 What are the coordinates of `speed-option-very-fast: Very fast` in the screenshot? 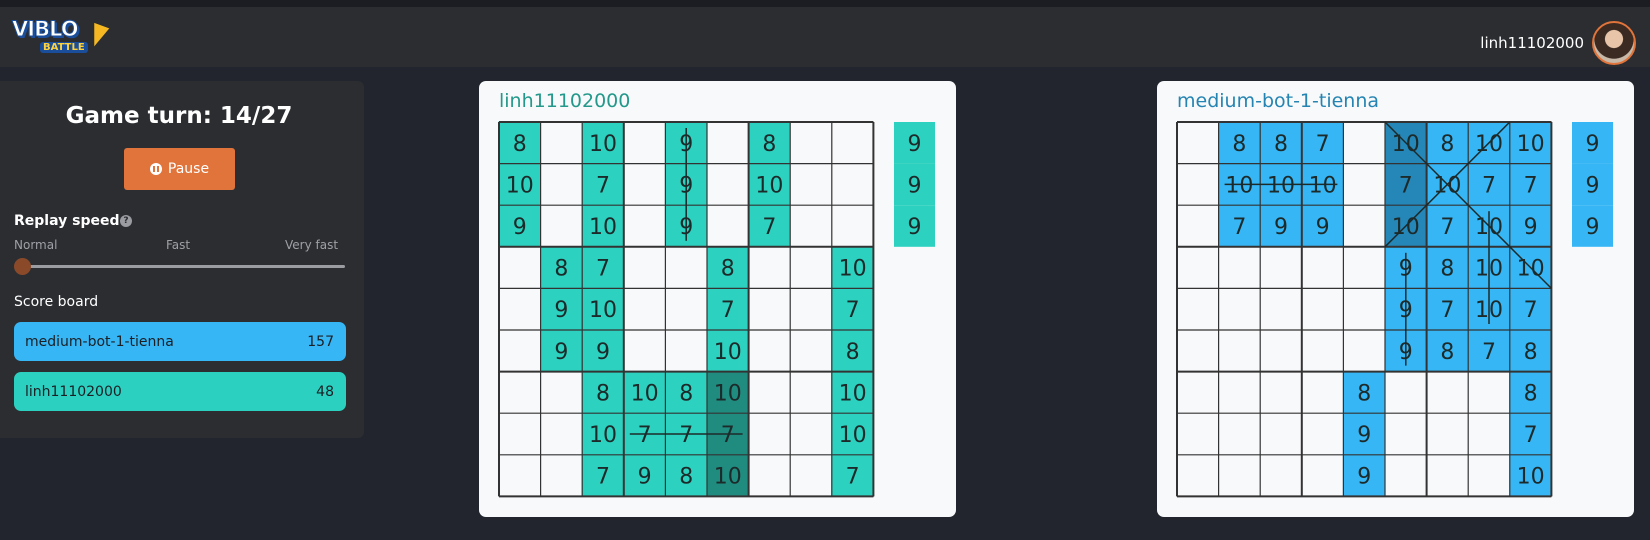 It's located at (311, 245).